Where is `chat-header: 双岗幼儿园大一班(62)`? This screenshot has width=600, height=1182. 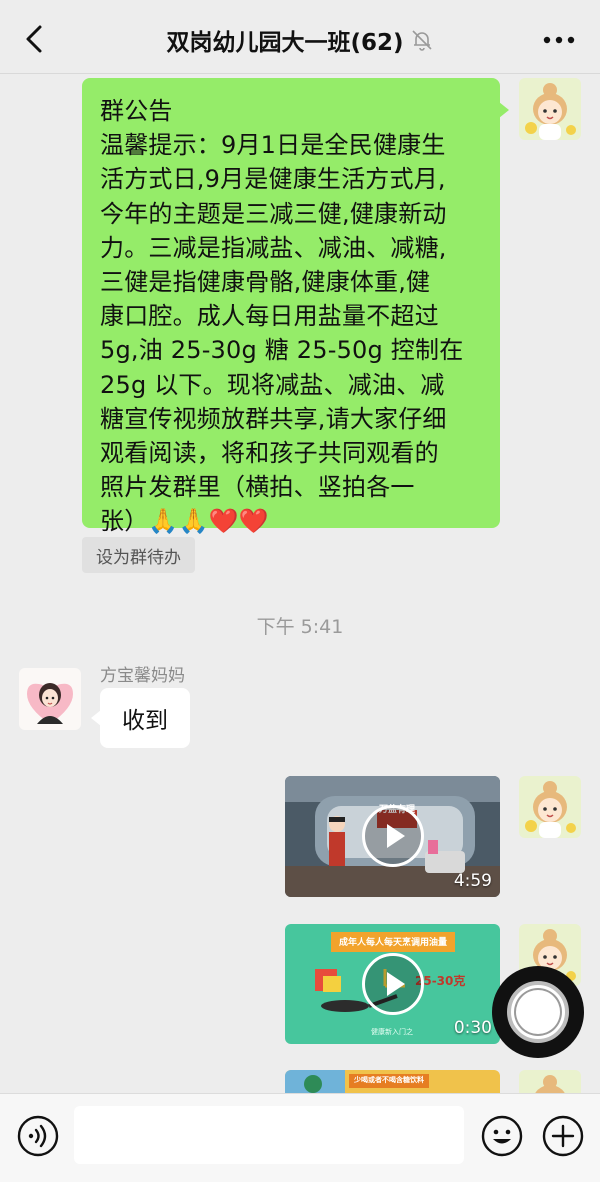 chat-header: 双岗幼儿园大一班(62) is located at coordinates (300, 37).